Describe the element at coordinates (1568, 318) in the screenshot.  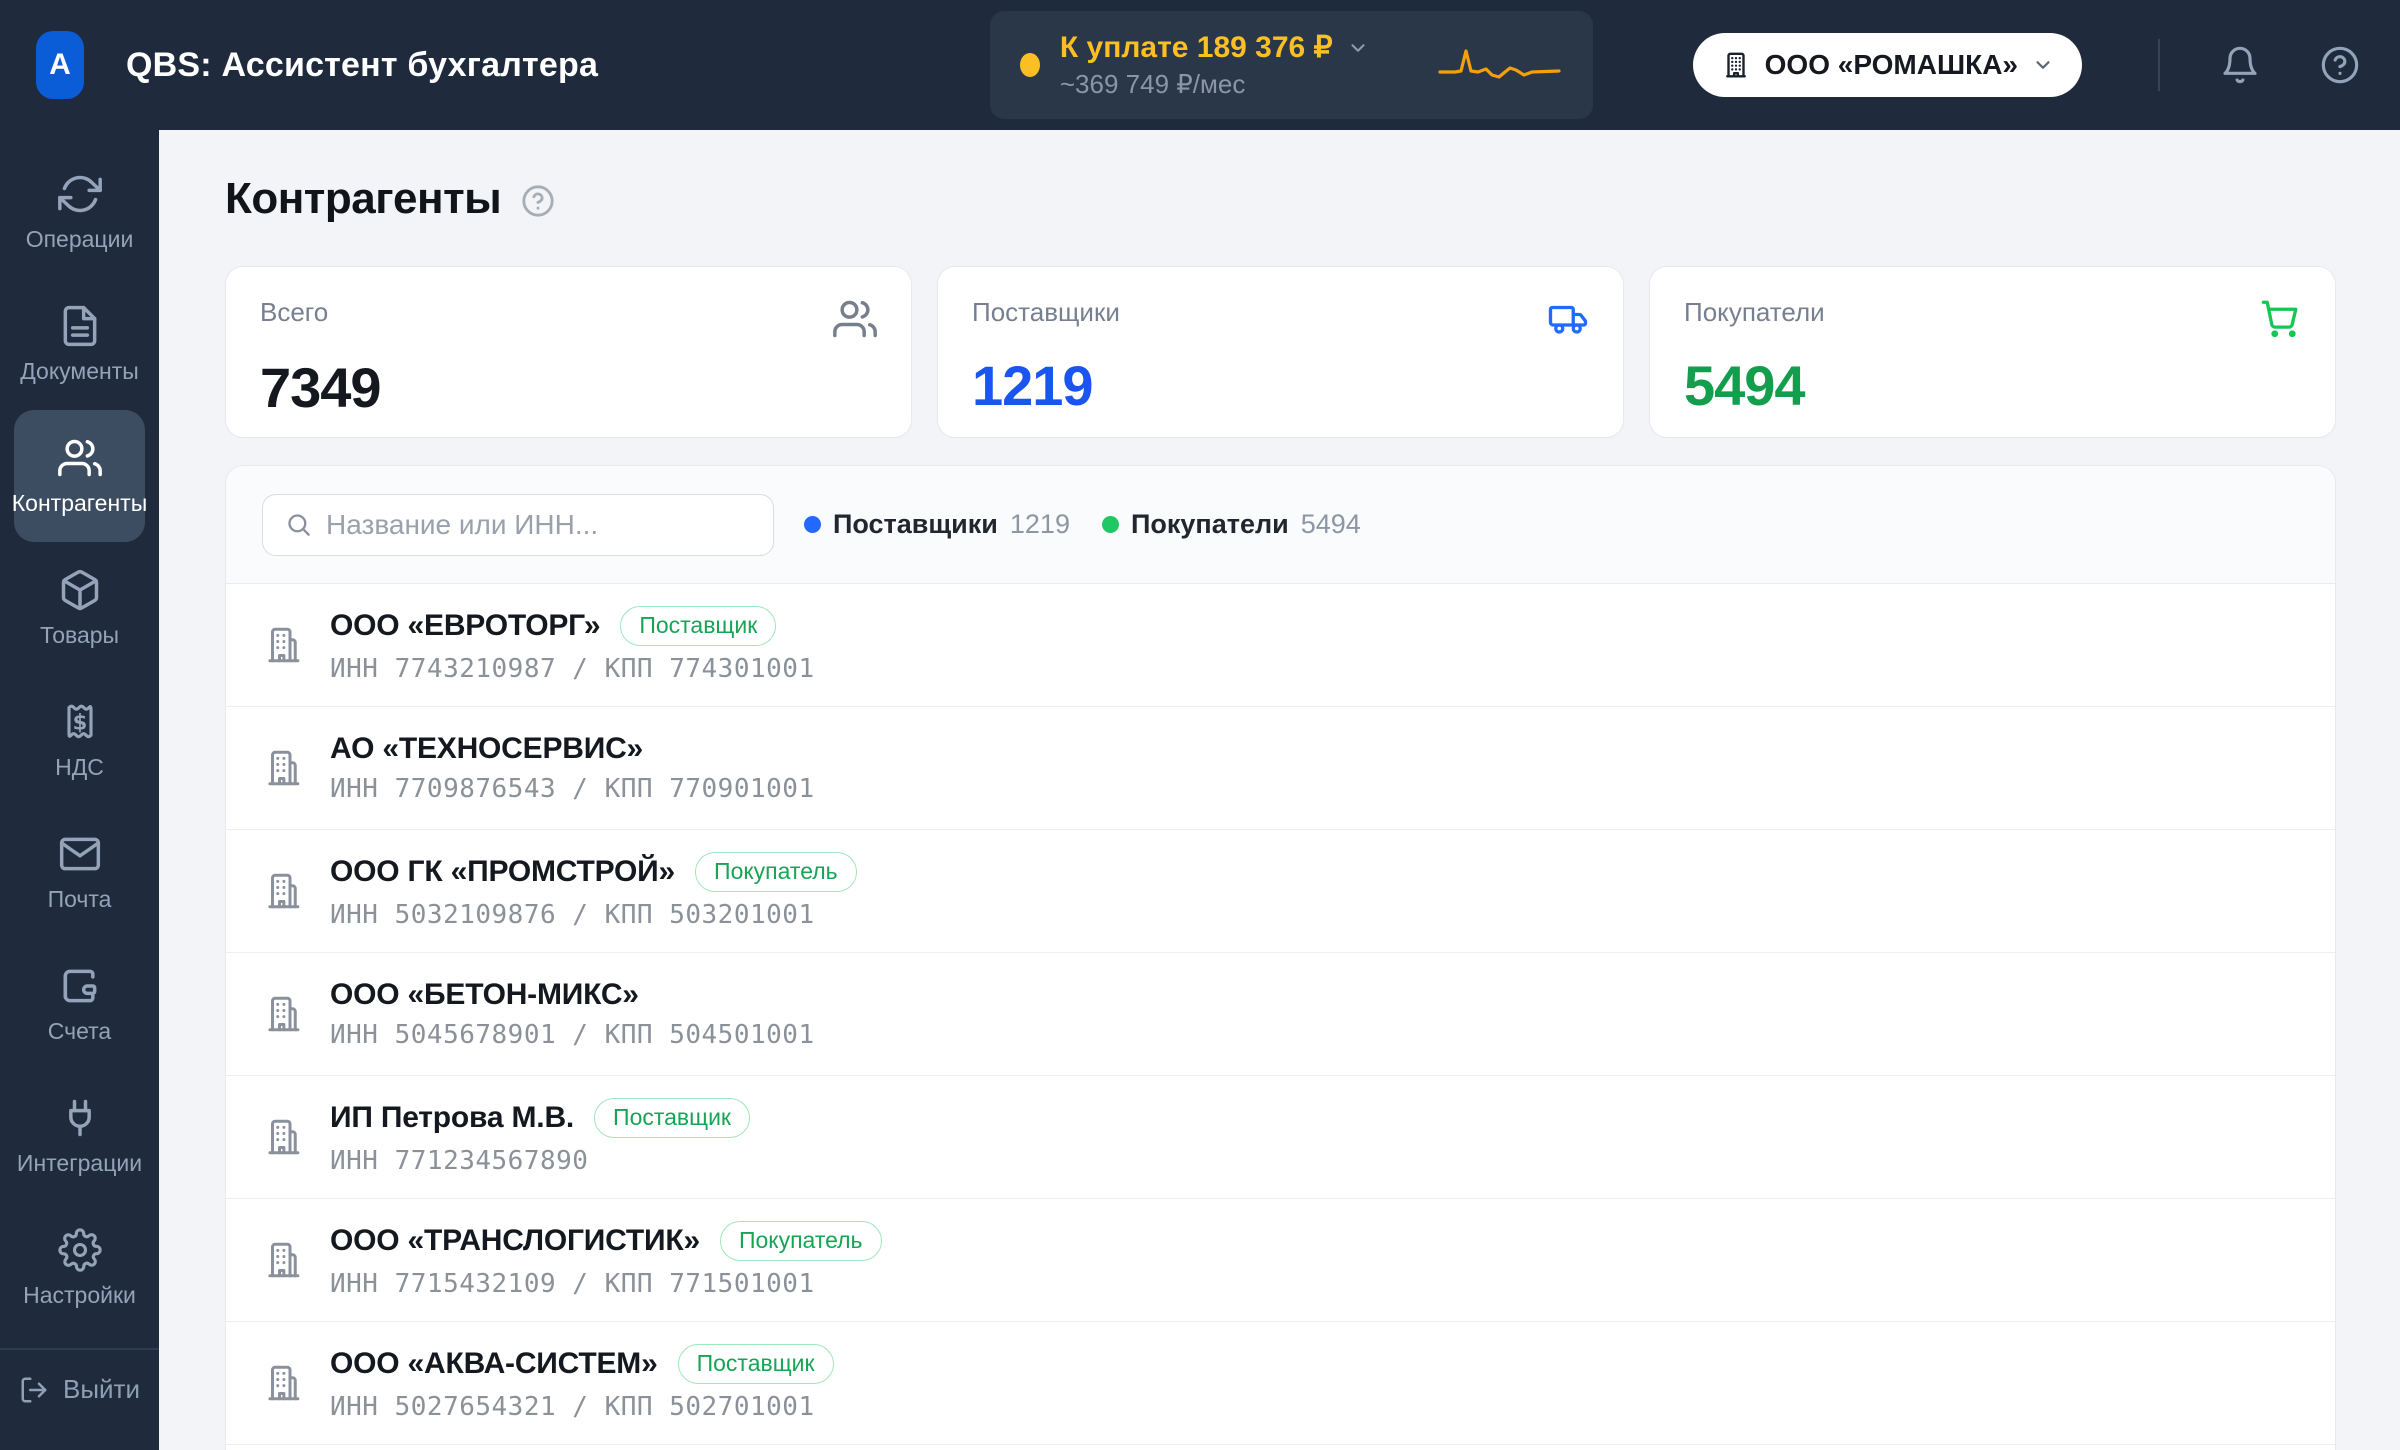
I see `truck-icon` at that location.